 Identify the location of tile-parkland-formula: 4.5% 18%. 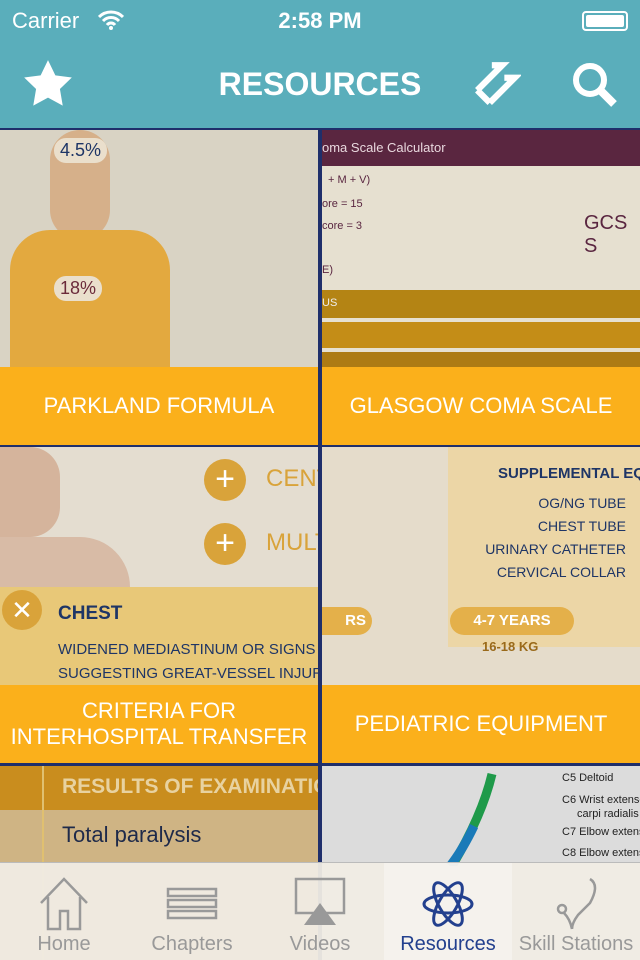
(159, 248).